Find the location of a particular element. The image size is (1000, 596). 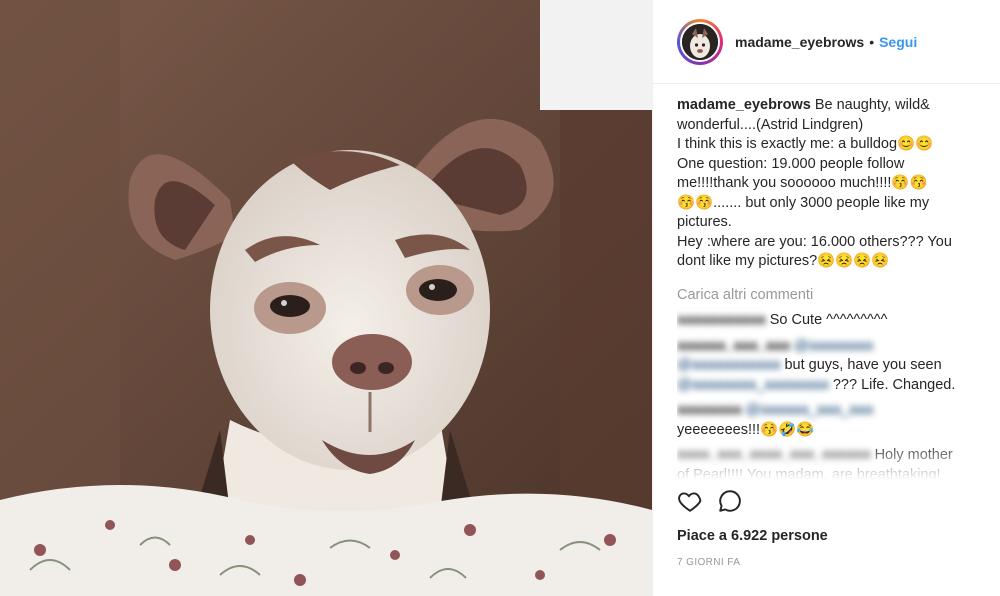

comment-username: aaaaaa_aaa_aaa is located at coordinates (733, 346).